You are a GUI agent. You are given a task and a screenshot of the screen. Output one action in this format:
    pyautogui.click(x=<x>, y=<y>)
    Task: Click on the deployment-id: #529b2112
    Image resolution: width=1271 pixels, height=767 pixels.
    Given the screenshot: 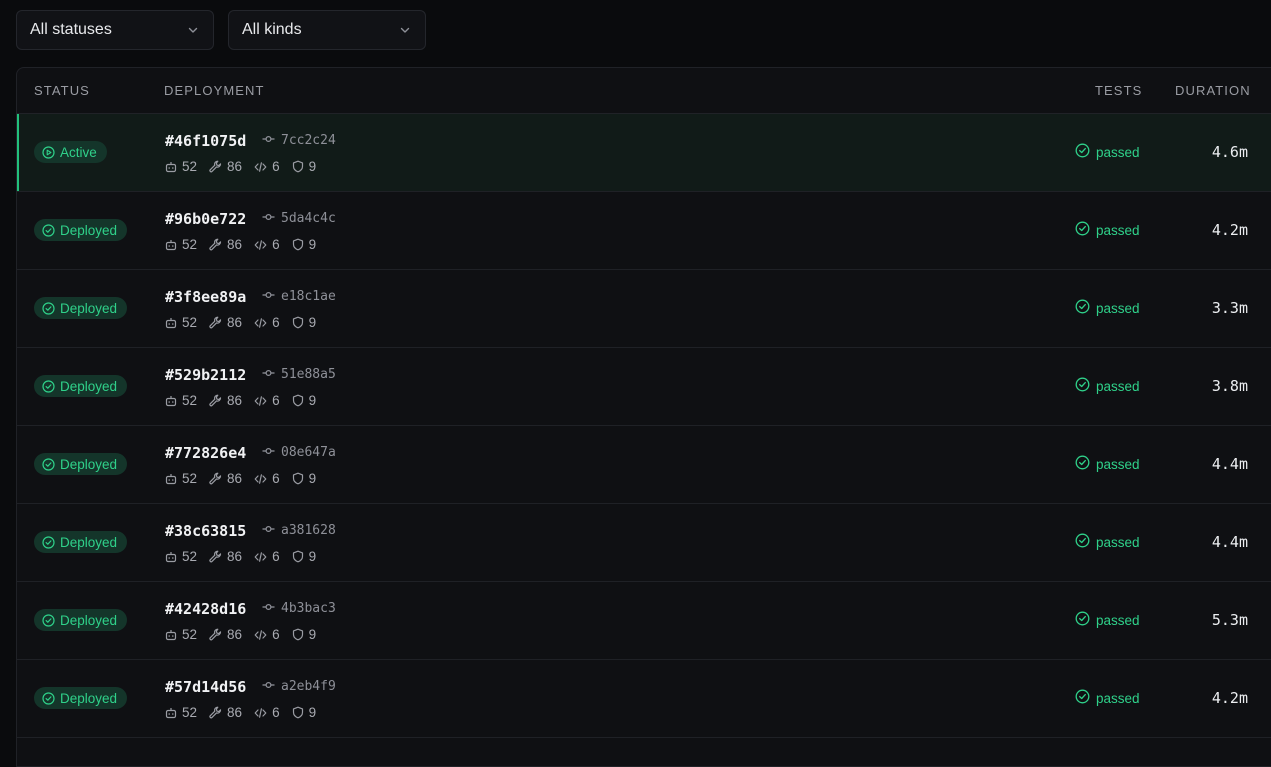 What is the action you would take?
    pyautogui.click(x=205, y=375)
    